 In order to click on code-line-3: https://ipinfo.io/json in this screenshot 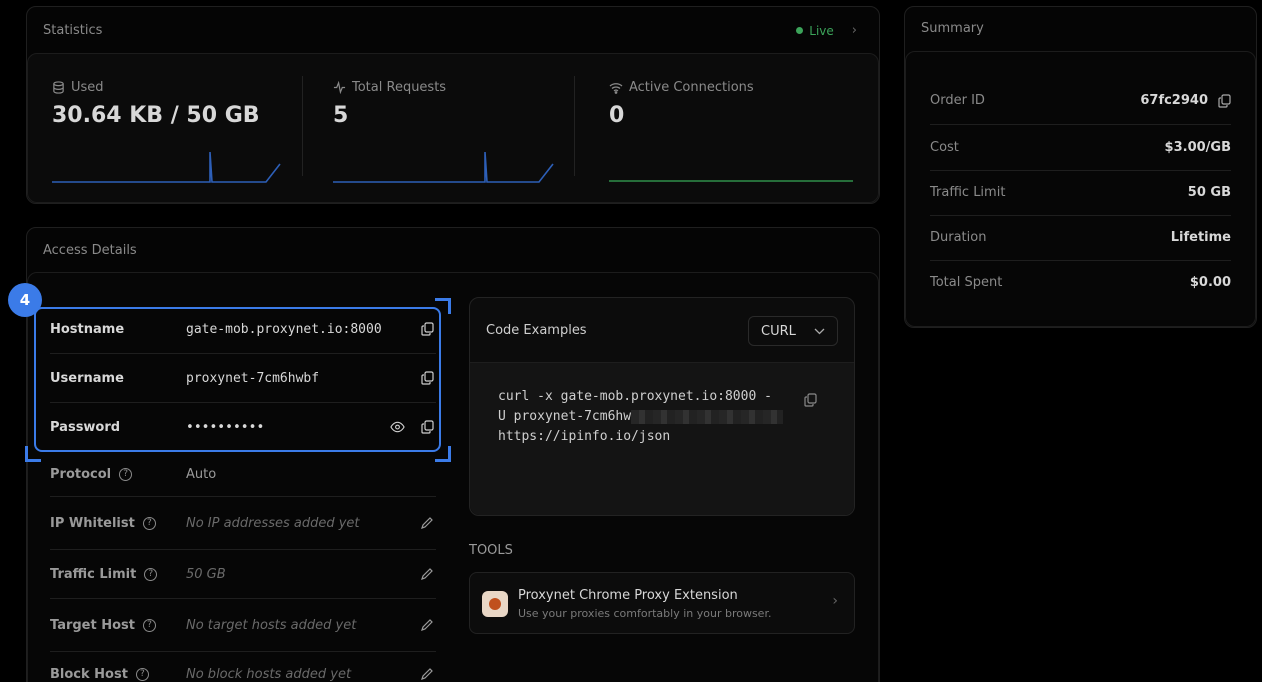, I will do `click(584, 436)`.